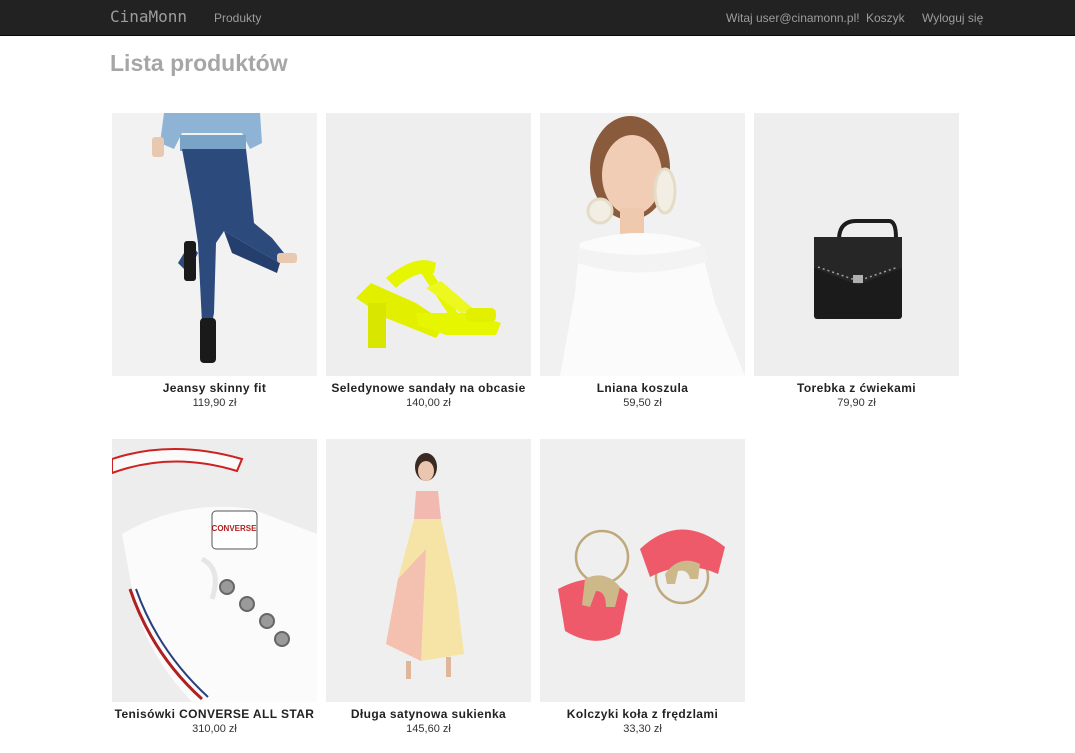  I want to click on product-name: Torebka z ćwiekami, so click(856, 388).